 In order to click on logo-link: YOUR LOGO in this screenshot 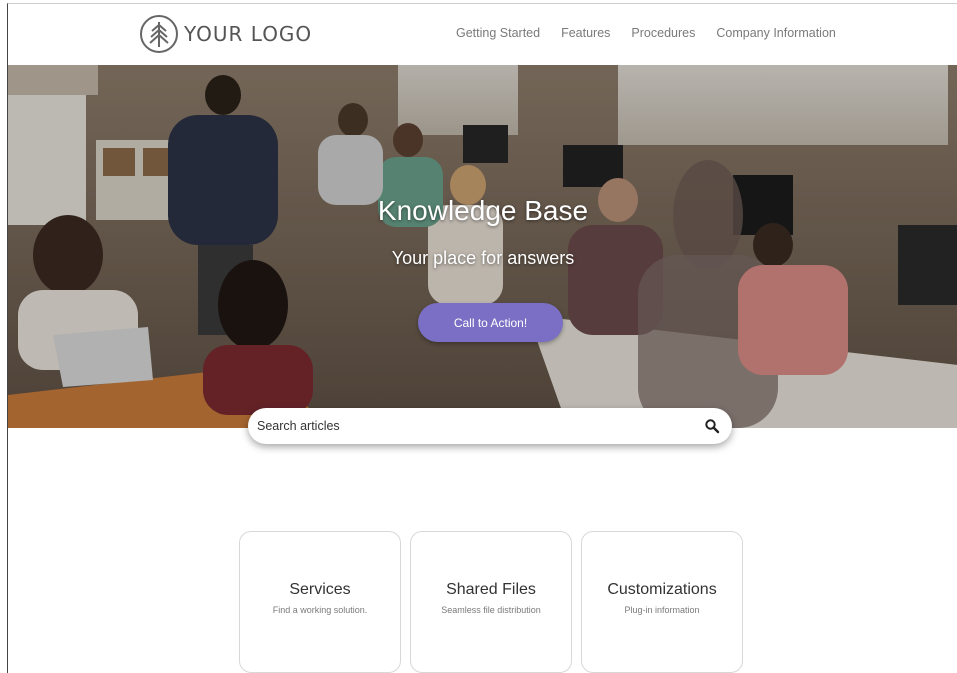, I will do `click(225, 34)`.